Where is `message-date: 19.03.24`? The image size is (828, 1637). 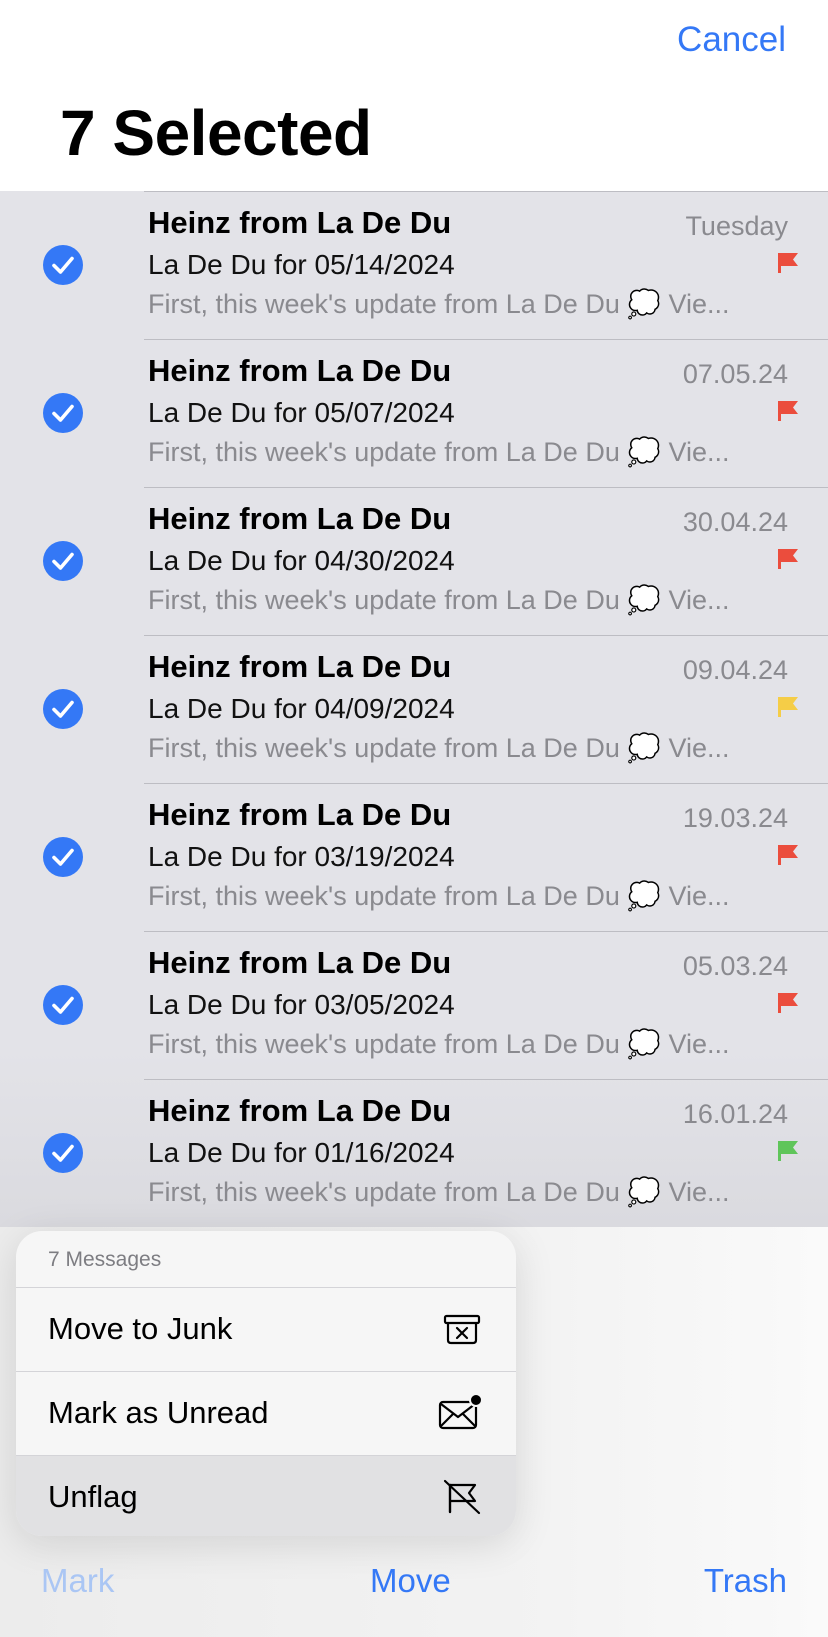 message-date: 19.03.24 is located at coordinates (735, 818).